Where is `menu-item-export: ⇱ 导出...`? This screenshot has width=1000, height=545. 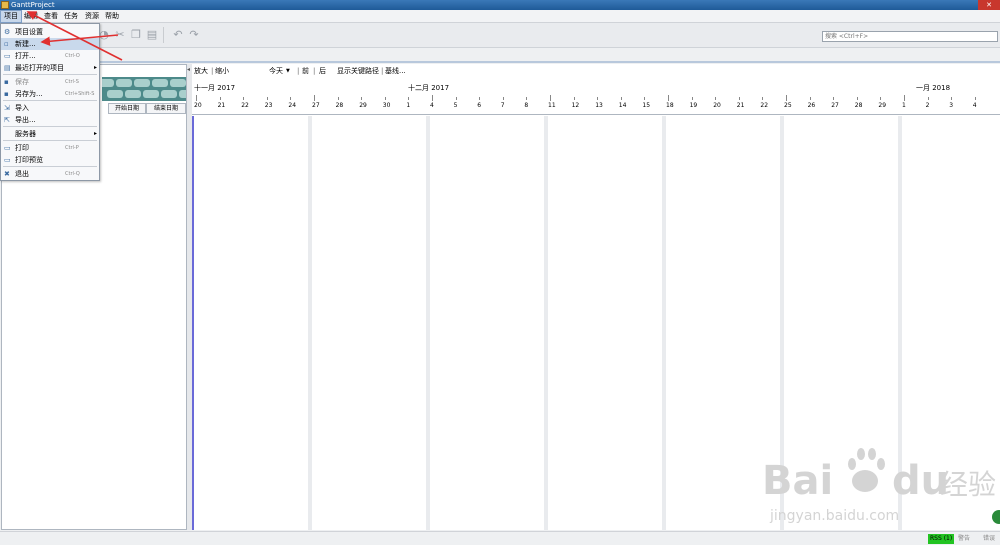 menu-item-export: ⇱ 导出... is located at coordinates (50, 120).